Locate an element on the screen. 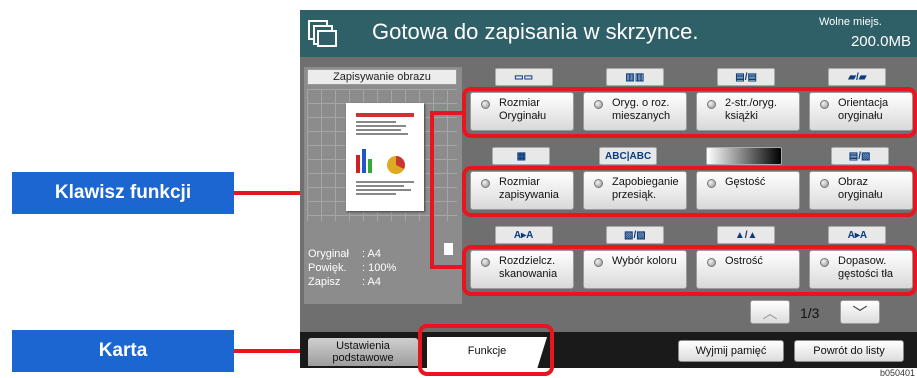 Image resolution: width=917 pixels, height=378 pixels. info-key: Powięk. is located at coordinates (327, 268).